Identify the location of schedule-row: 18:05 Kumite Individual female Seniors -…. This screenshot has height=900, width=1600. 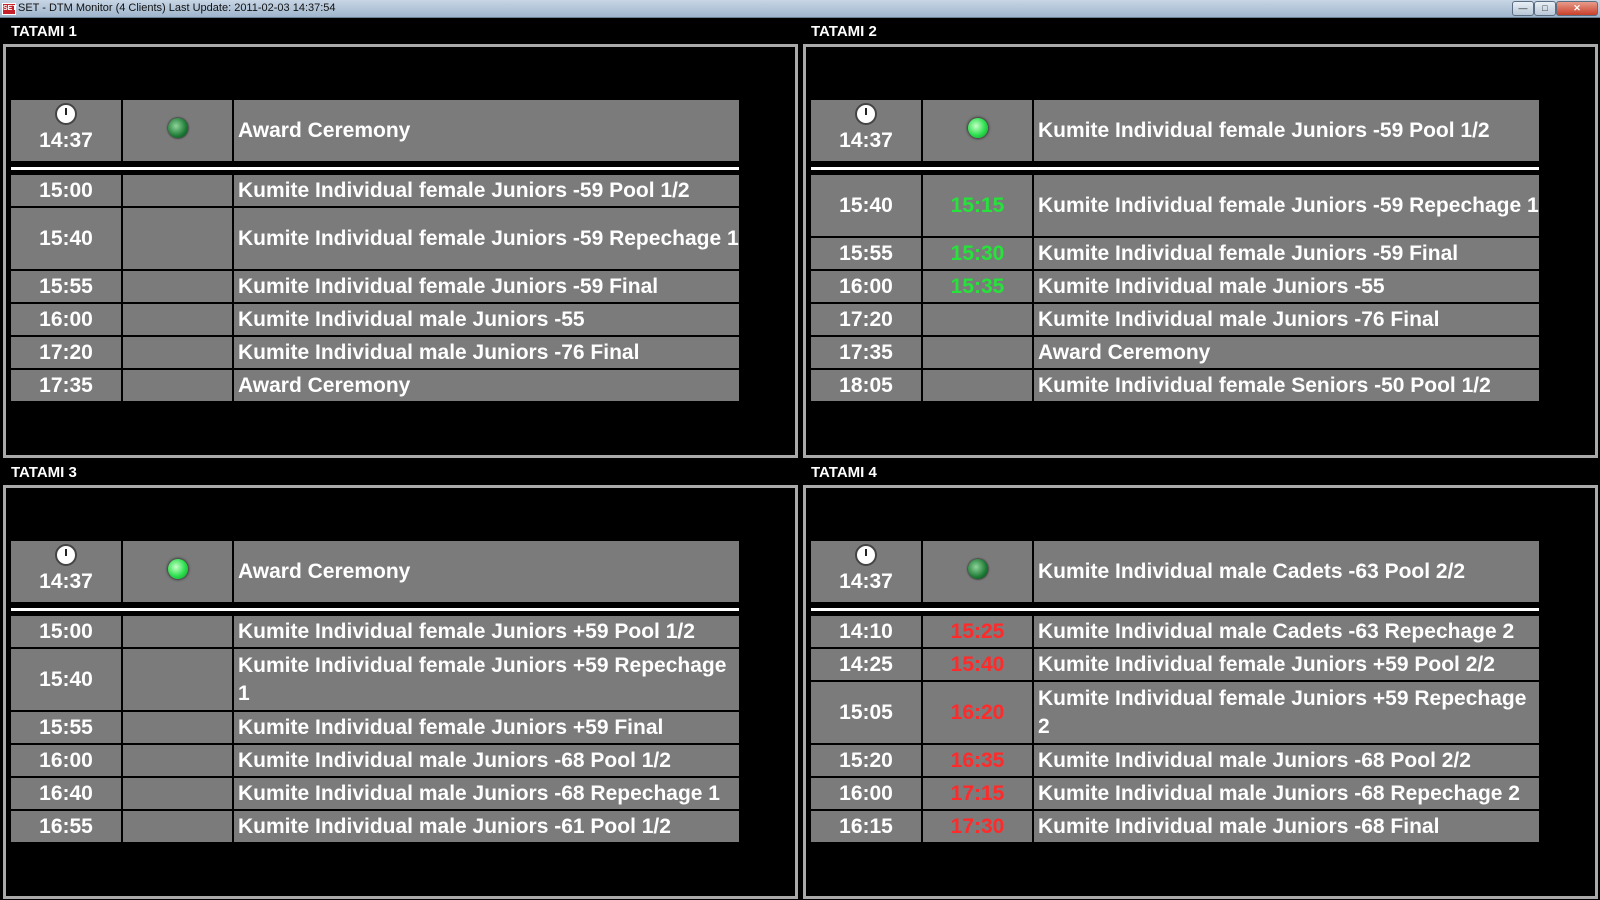
(1176, 385).